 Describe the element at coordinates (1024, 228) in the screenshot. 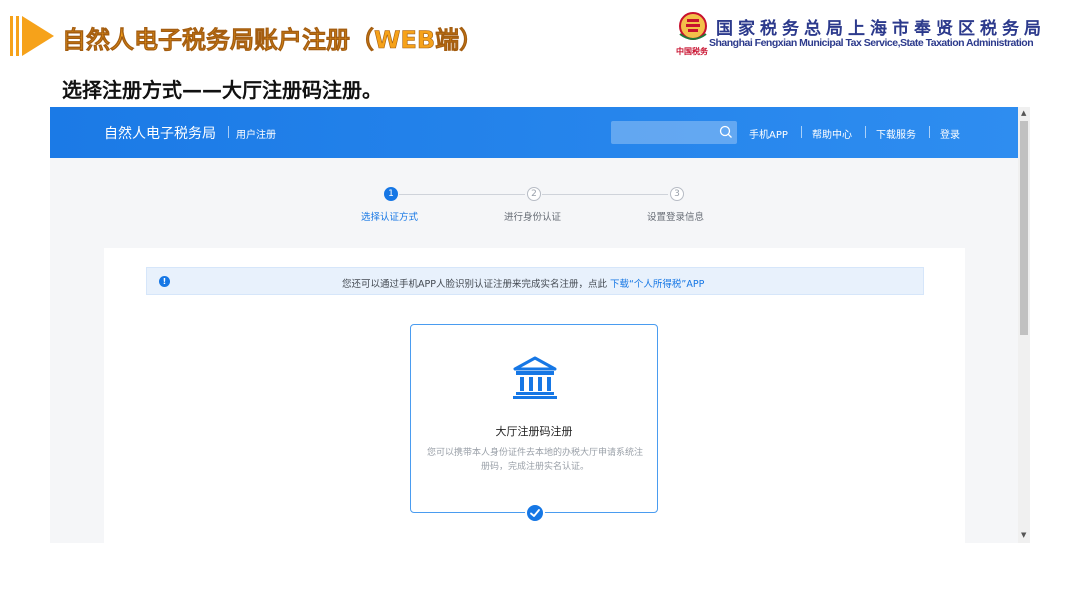

I see `scrollbar-thumb` at that location.